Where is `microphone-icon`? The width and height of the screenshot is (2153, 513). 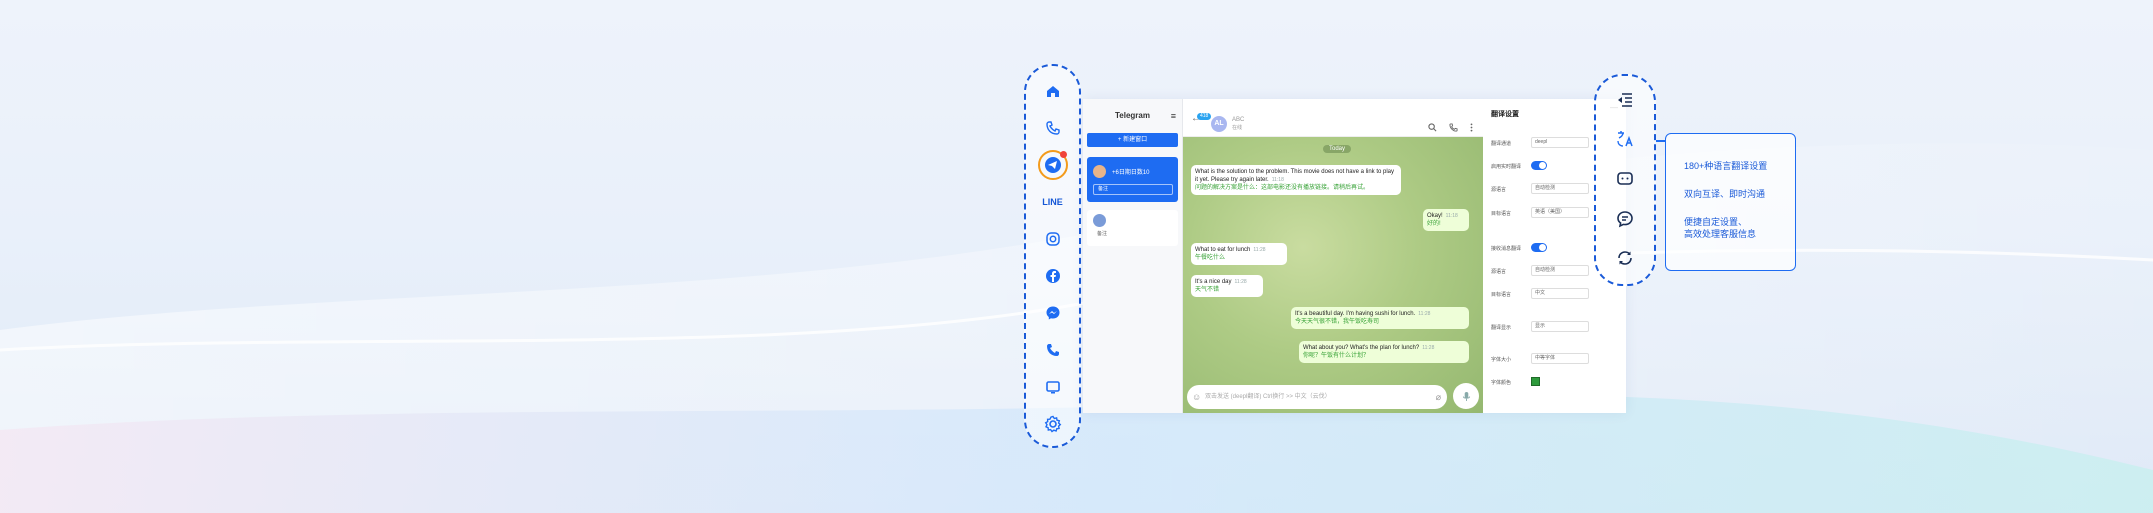 microphone-icon is located at coordinates (1466, 396).